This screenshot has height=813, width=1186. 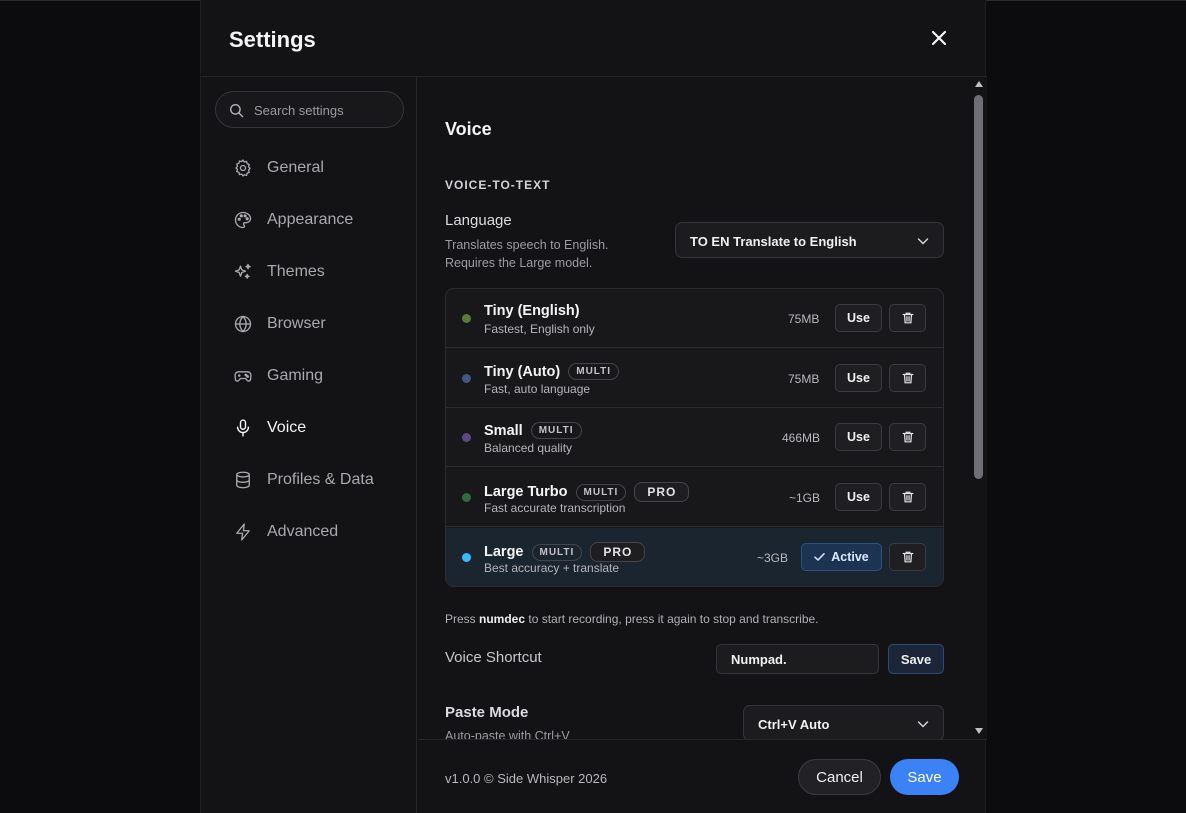 I want to click on active-model-label: Active, so click(x=850, y=557).